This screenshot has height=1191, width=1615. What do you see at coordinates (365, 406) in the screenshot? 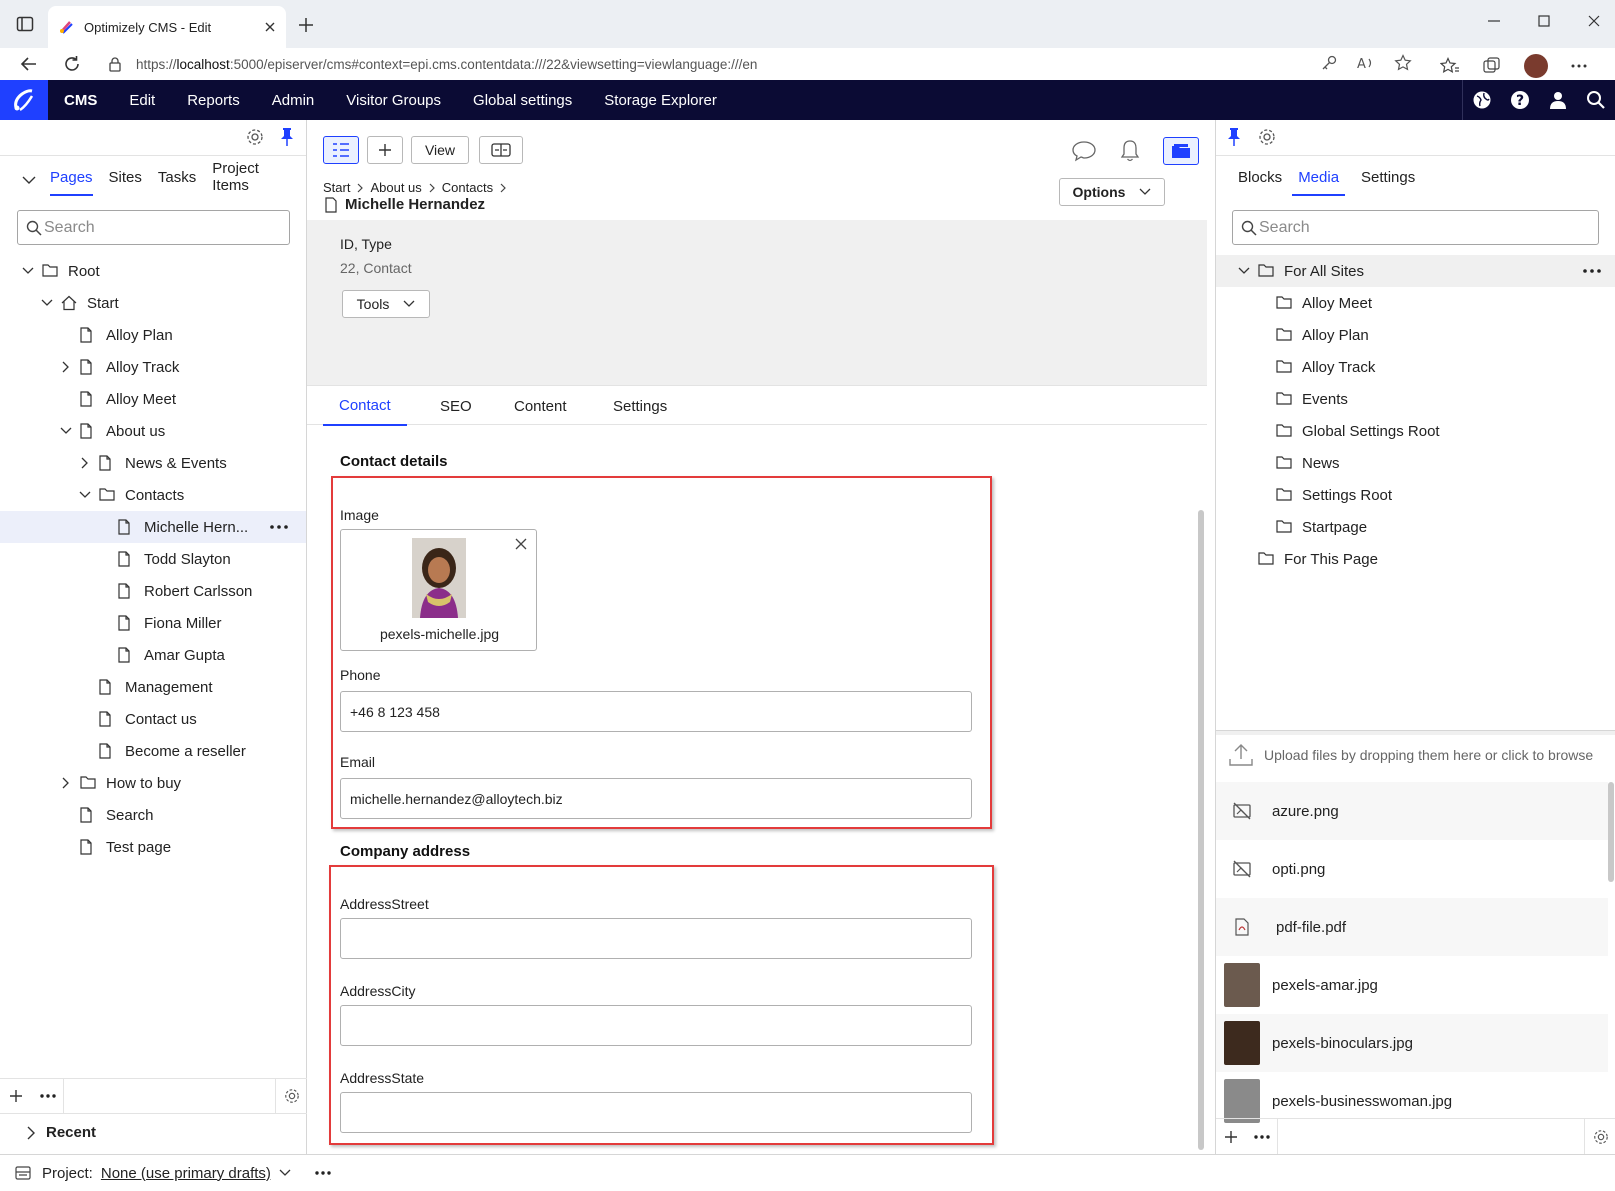
I see `tab-contact: Contact` at bounding box center [365, 406].